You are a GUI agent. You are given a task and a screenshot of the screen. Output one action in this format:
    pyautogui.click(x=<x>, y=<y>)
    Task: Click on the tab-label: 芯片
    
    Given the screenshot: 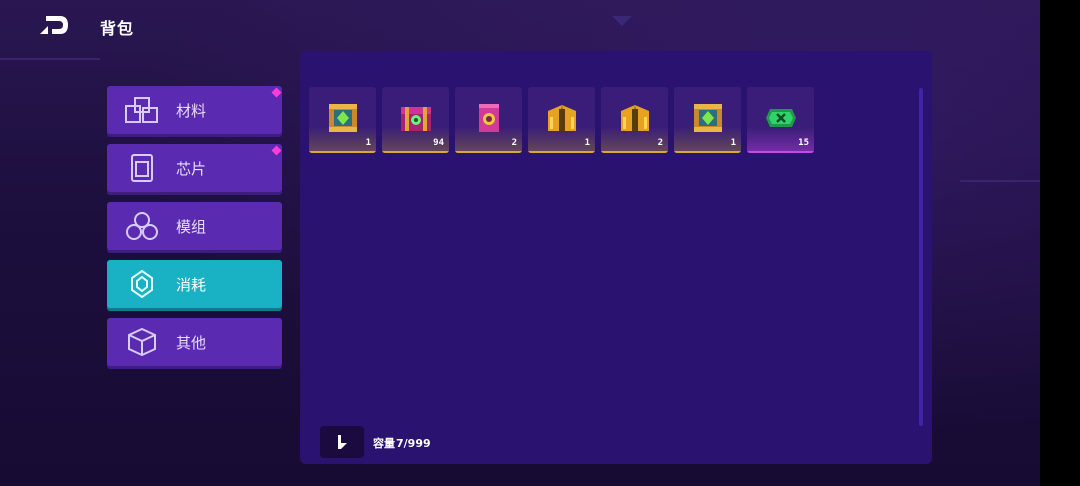 What is the action you would take?
    pyautogui.click(x=191, y=169)
    